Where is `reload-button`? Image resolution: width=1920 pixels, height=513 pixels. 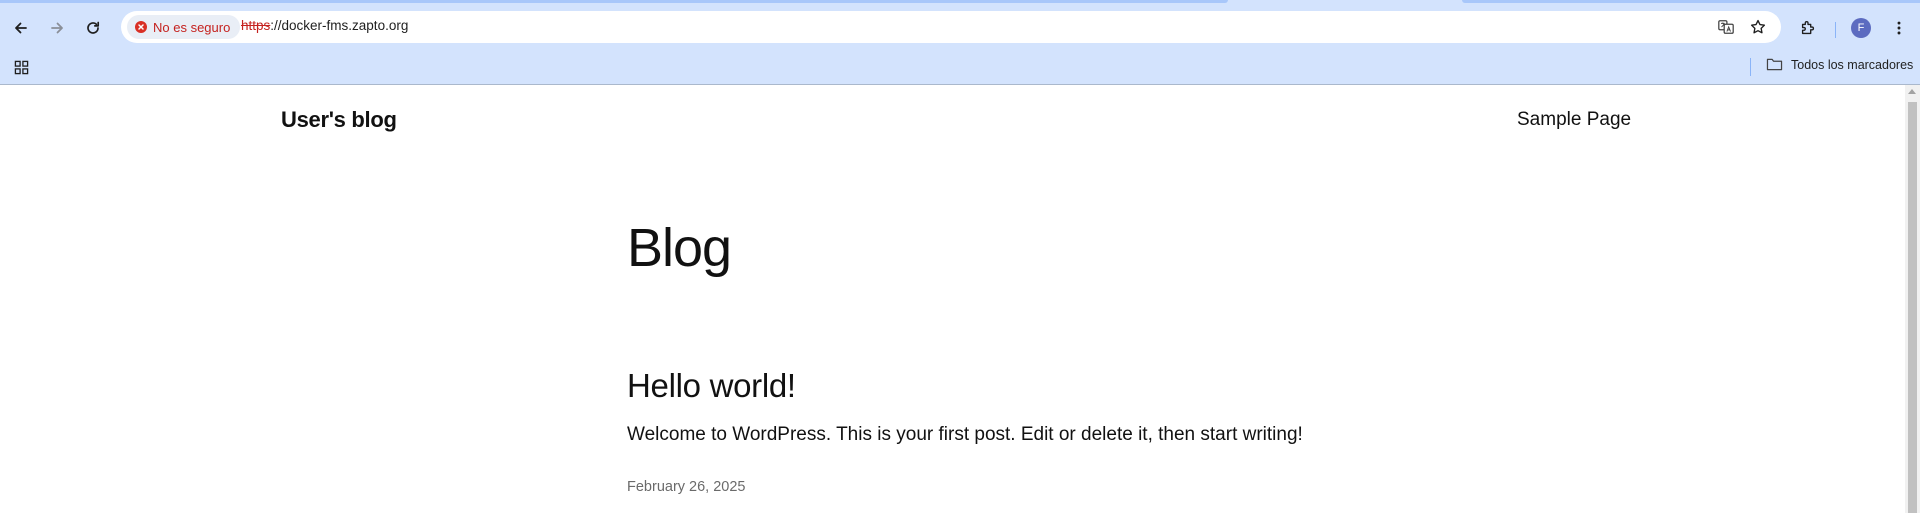 reload-button is located at coordinates (93, 28).